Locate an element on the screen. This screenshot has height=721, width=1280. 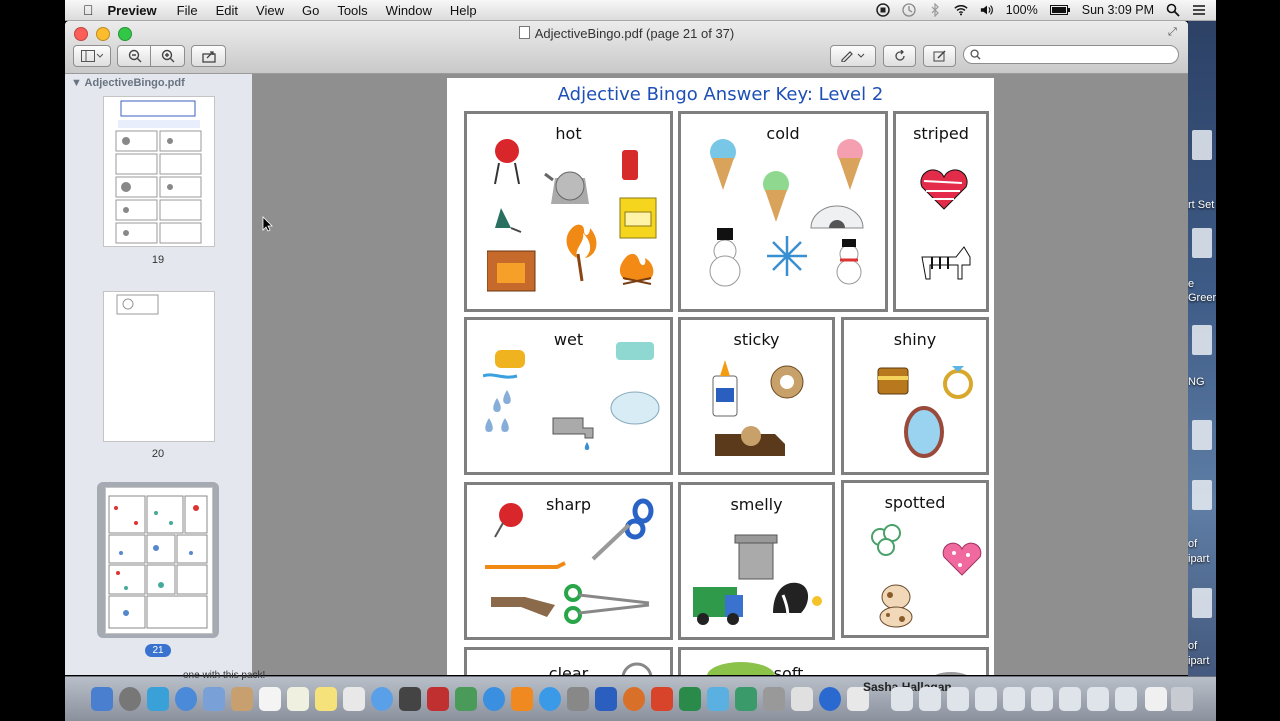
edit-toolbar-icon is located at coordinates (939, 56).